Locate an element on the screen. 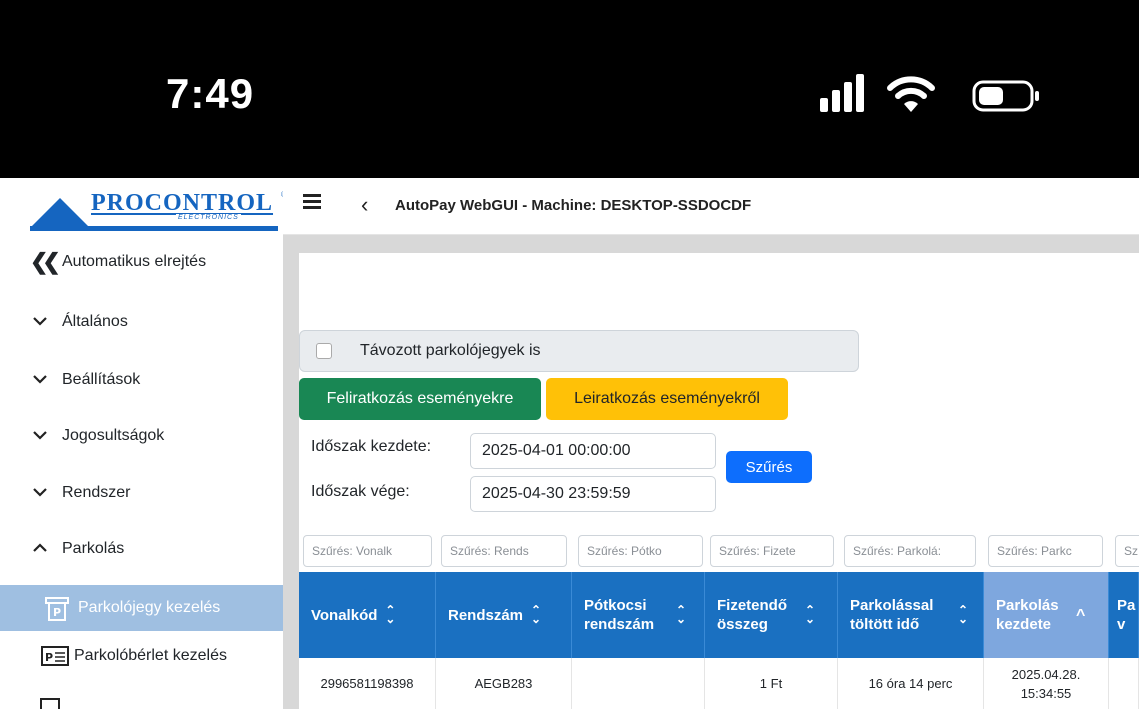  sidebar-section-altalanos: Általános is located at coordinates (141, 322).